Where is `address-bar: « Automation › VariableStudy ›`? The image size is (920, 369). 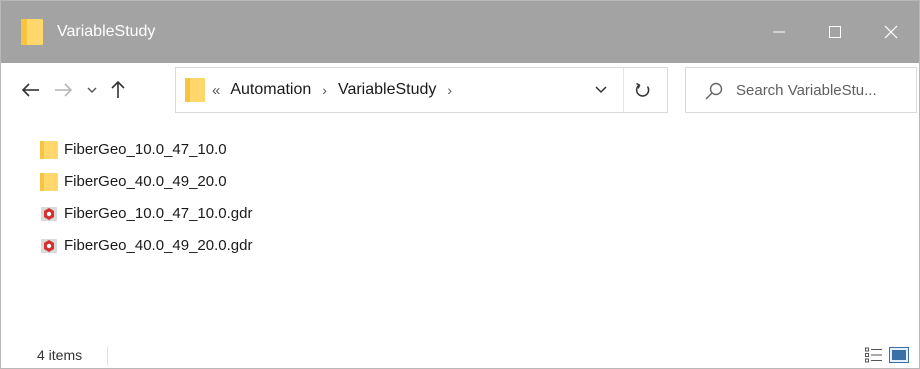
address-bar: « Automation › VariableStudy › is located at coordinates (421, 90).